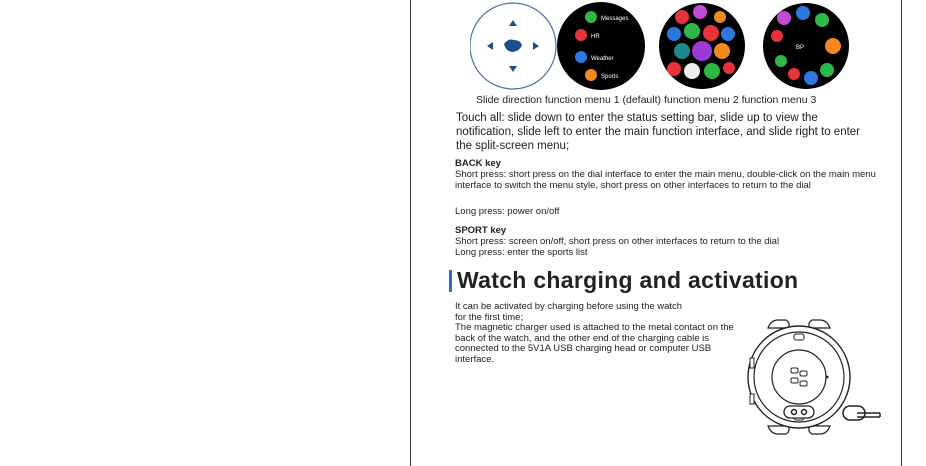  What do you see at coordinates (450, 281) in the screenshot?
I see `section-accent-bar` at bounding box center [450, 281].